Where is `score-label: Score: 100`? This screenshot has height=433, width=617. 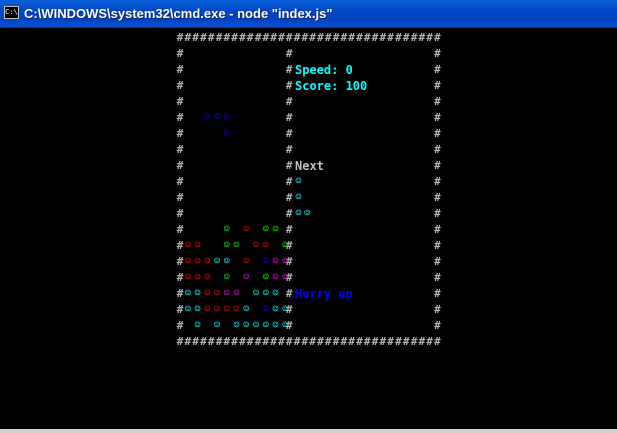
score-label: Score: 100 is located at coordinates (331, 86).